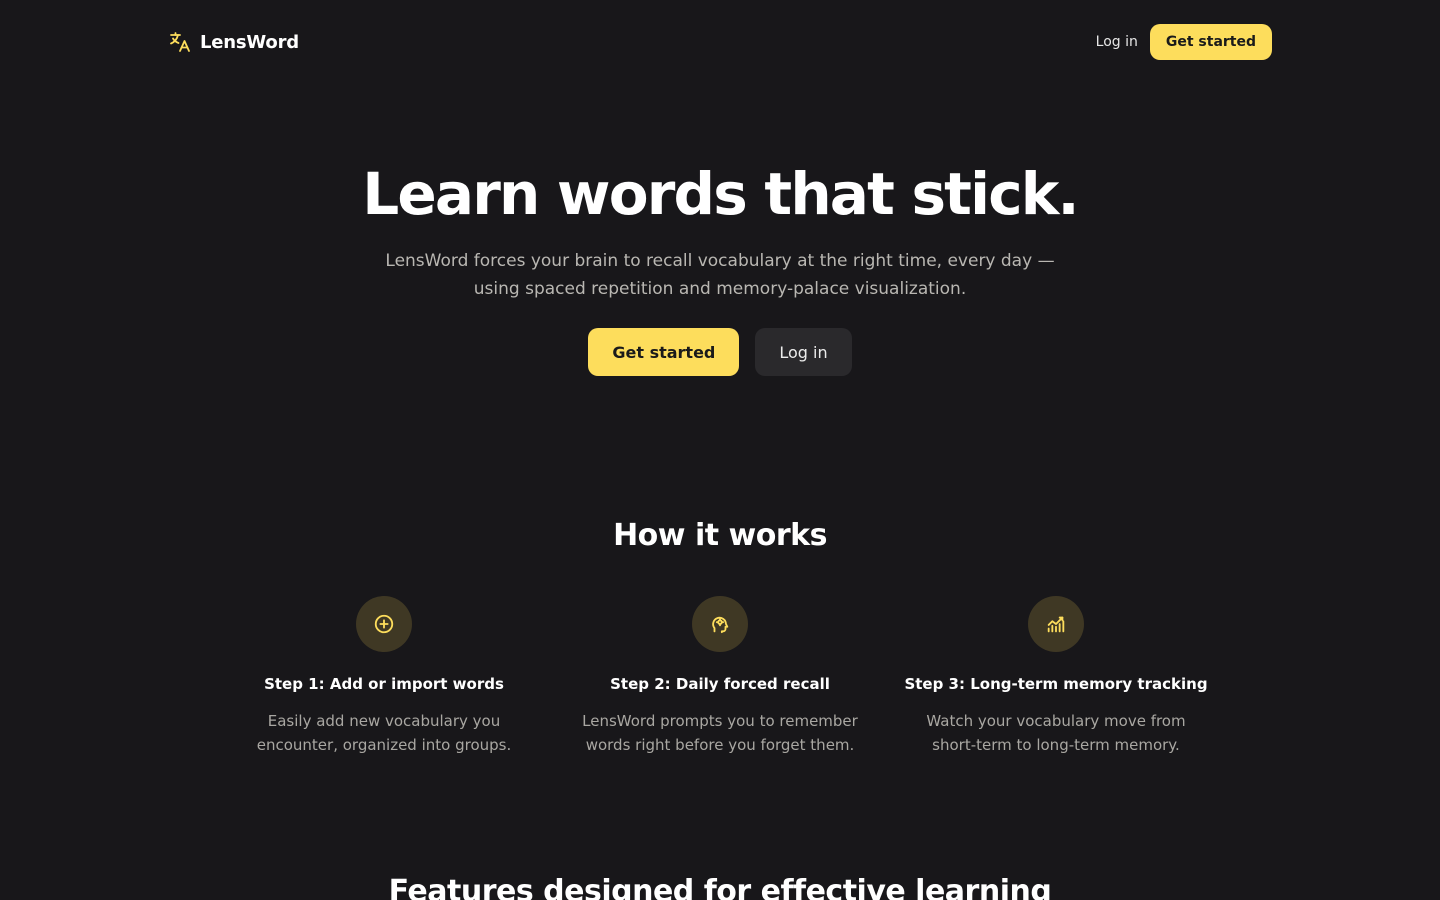  I want to click on plus-circle-icon, so click(384, 624).